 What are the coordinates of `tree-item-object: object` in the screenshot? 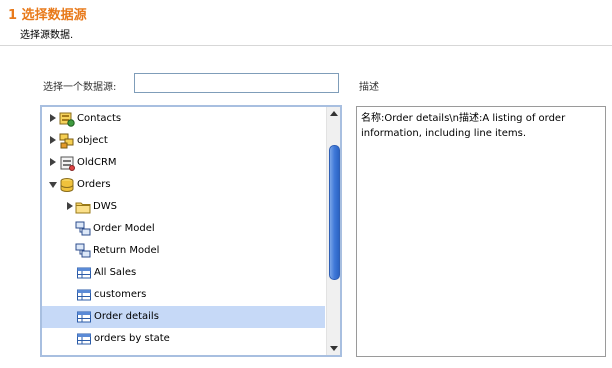 It's located at (183, 141).